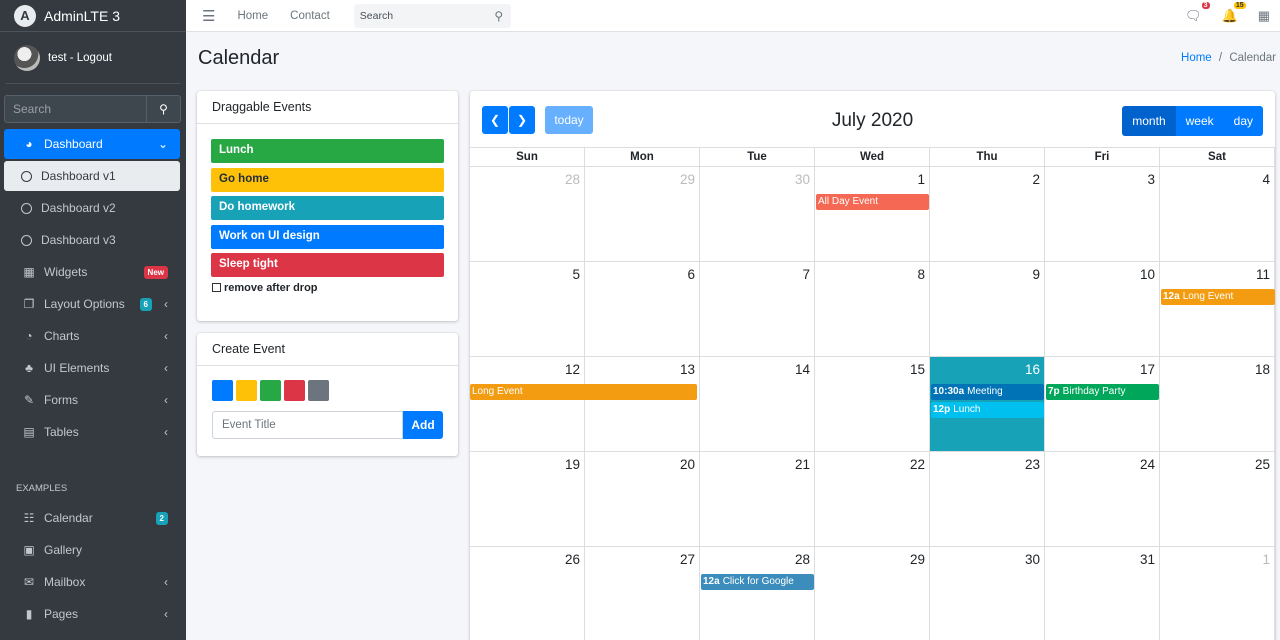  Describe the element at coordinates (1217, 214) in the screenshot. I see `day-cell: 4` at that location.